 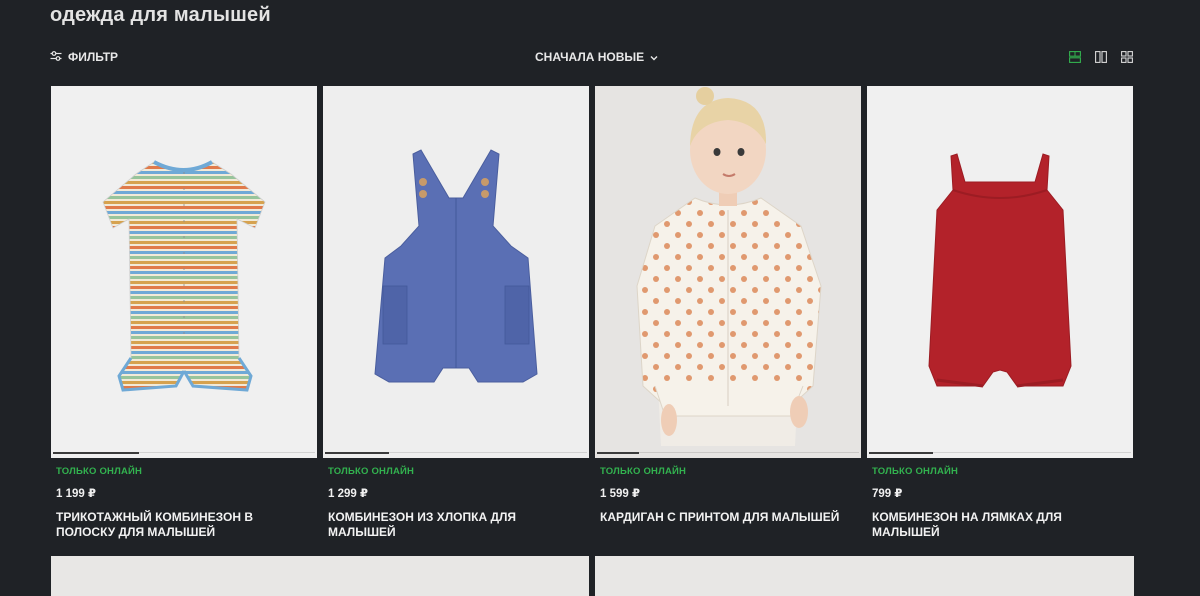 I want to click on product-price: 1 299 ₽, so click(x=348, y=494).